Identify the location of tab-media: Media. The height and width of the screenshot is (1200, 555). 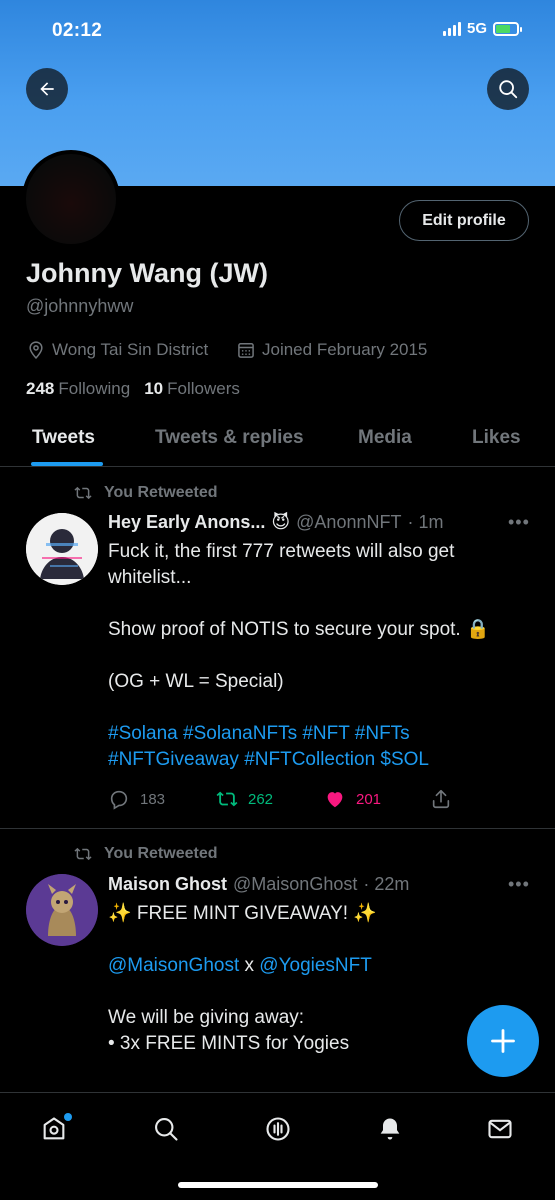
(385, 438).